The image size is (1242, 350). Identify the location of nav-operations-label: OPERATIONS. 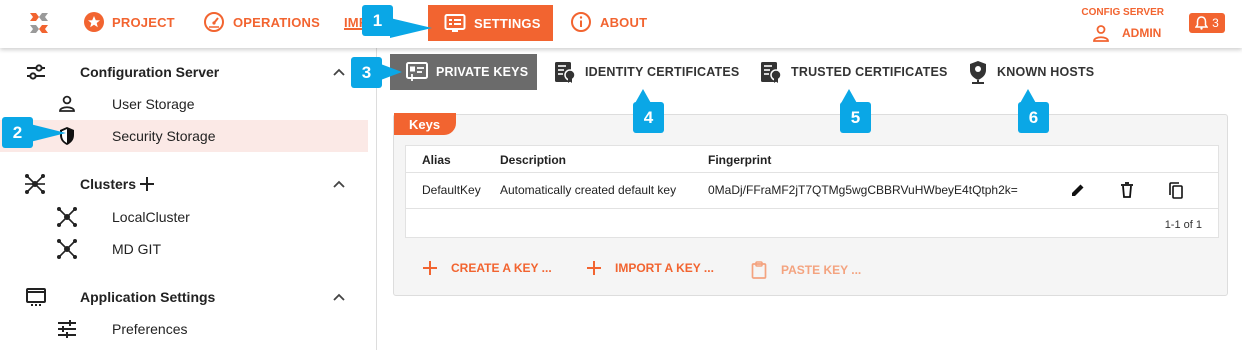
(276, 22).